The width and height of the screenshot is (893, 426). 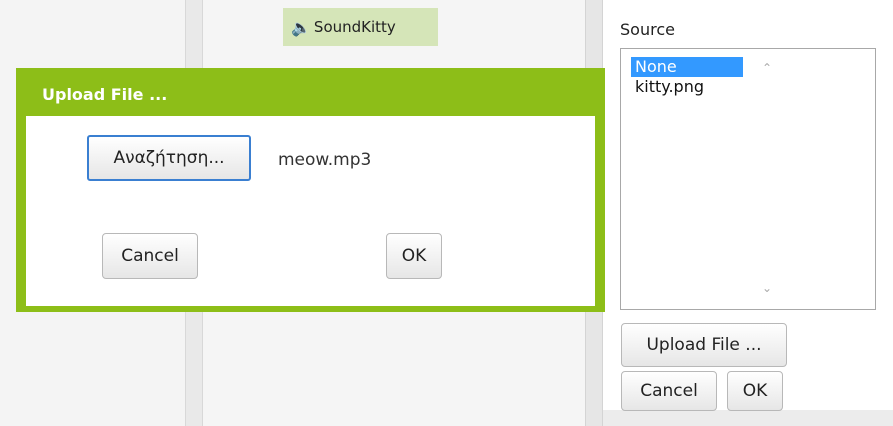 I want to click on component-soundkitty: 🔈 SoundKitty, so click(x=360, y=27).